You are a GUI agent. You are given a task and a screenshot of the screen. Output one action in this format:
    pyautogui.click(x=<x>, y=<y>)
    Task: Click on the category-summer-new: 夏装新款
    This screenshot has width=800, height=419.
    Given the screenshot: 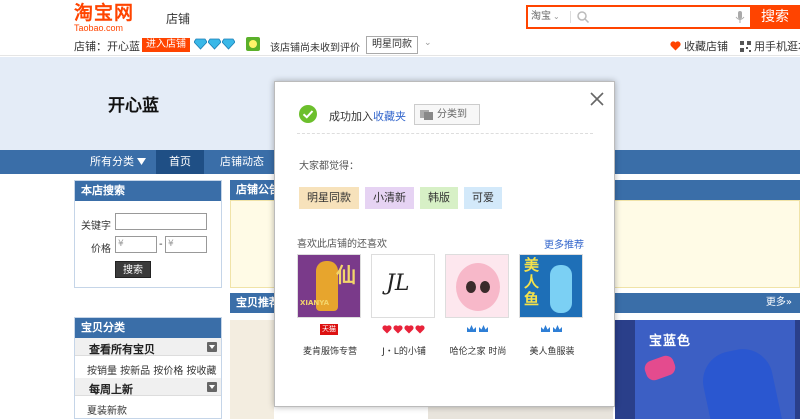 What is the action you would take?
    pyautogui.click(x=107, y=409)
    